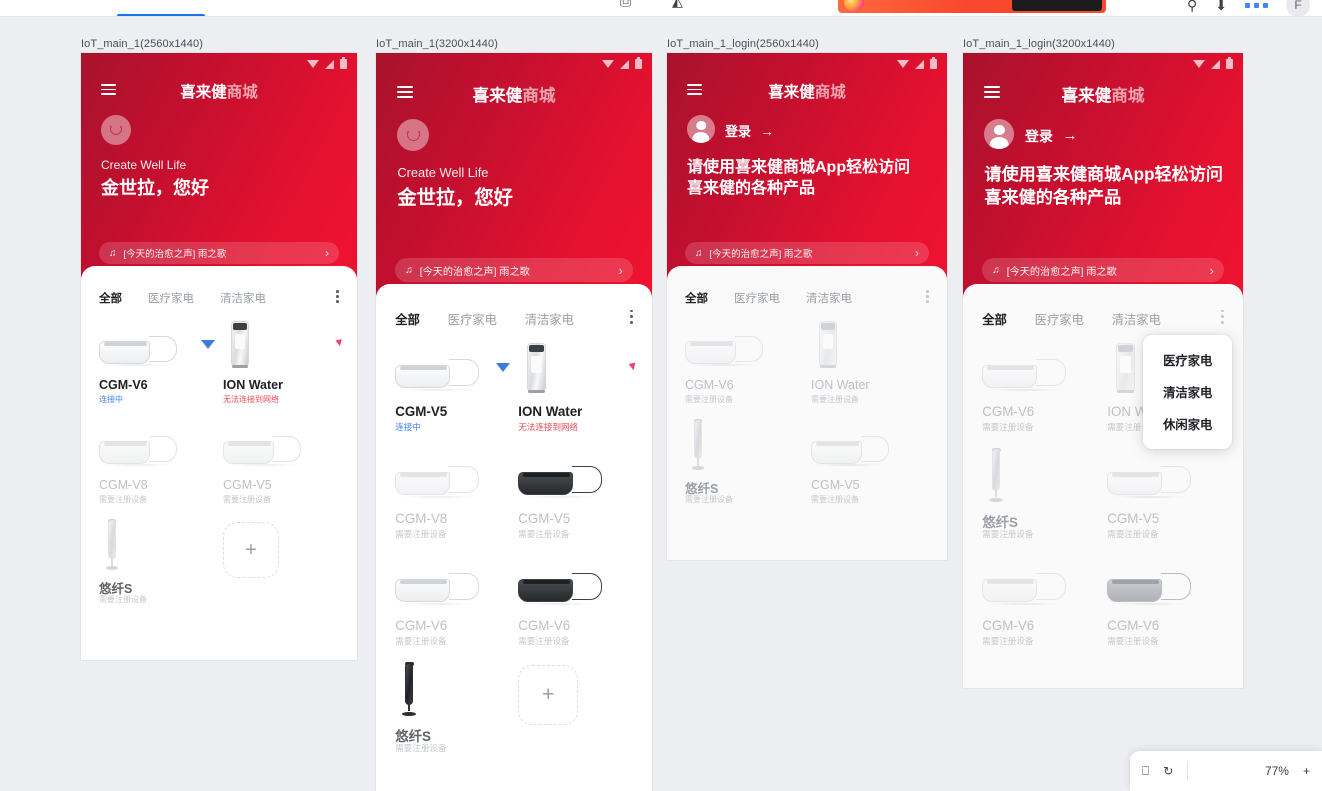 The image size is (1322, 791). I want to click on shield-icon: ◭, so click(677, 4).